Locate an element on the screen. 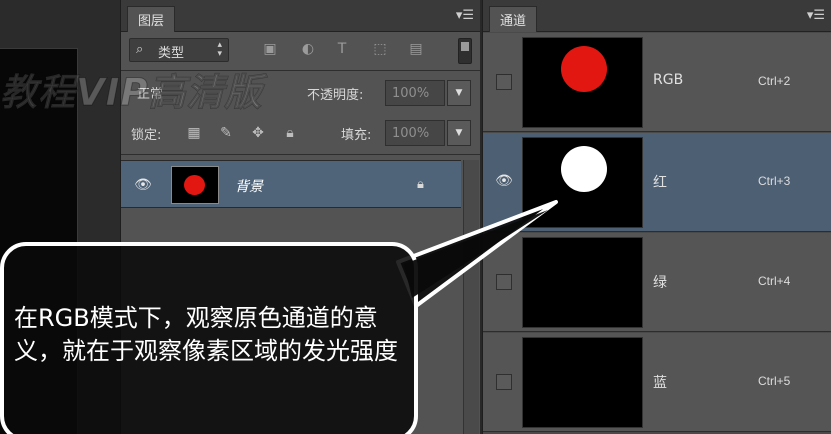 The height and width of the screenshot is (434, 831). lock-label: 锁定: is located at coordinates (146, 135).